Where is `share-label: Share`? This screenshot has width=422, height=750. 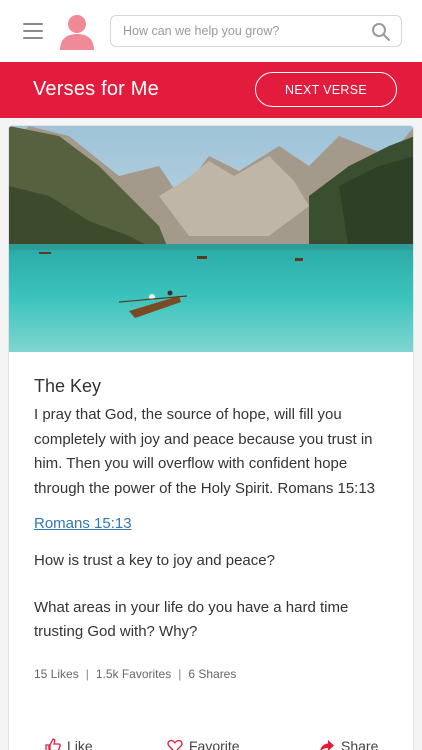 share-label: Share is located at coordinates (360, 744).